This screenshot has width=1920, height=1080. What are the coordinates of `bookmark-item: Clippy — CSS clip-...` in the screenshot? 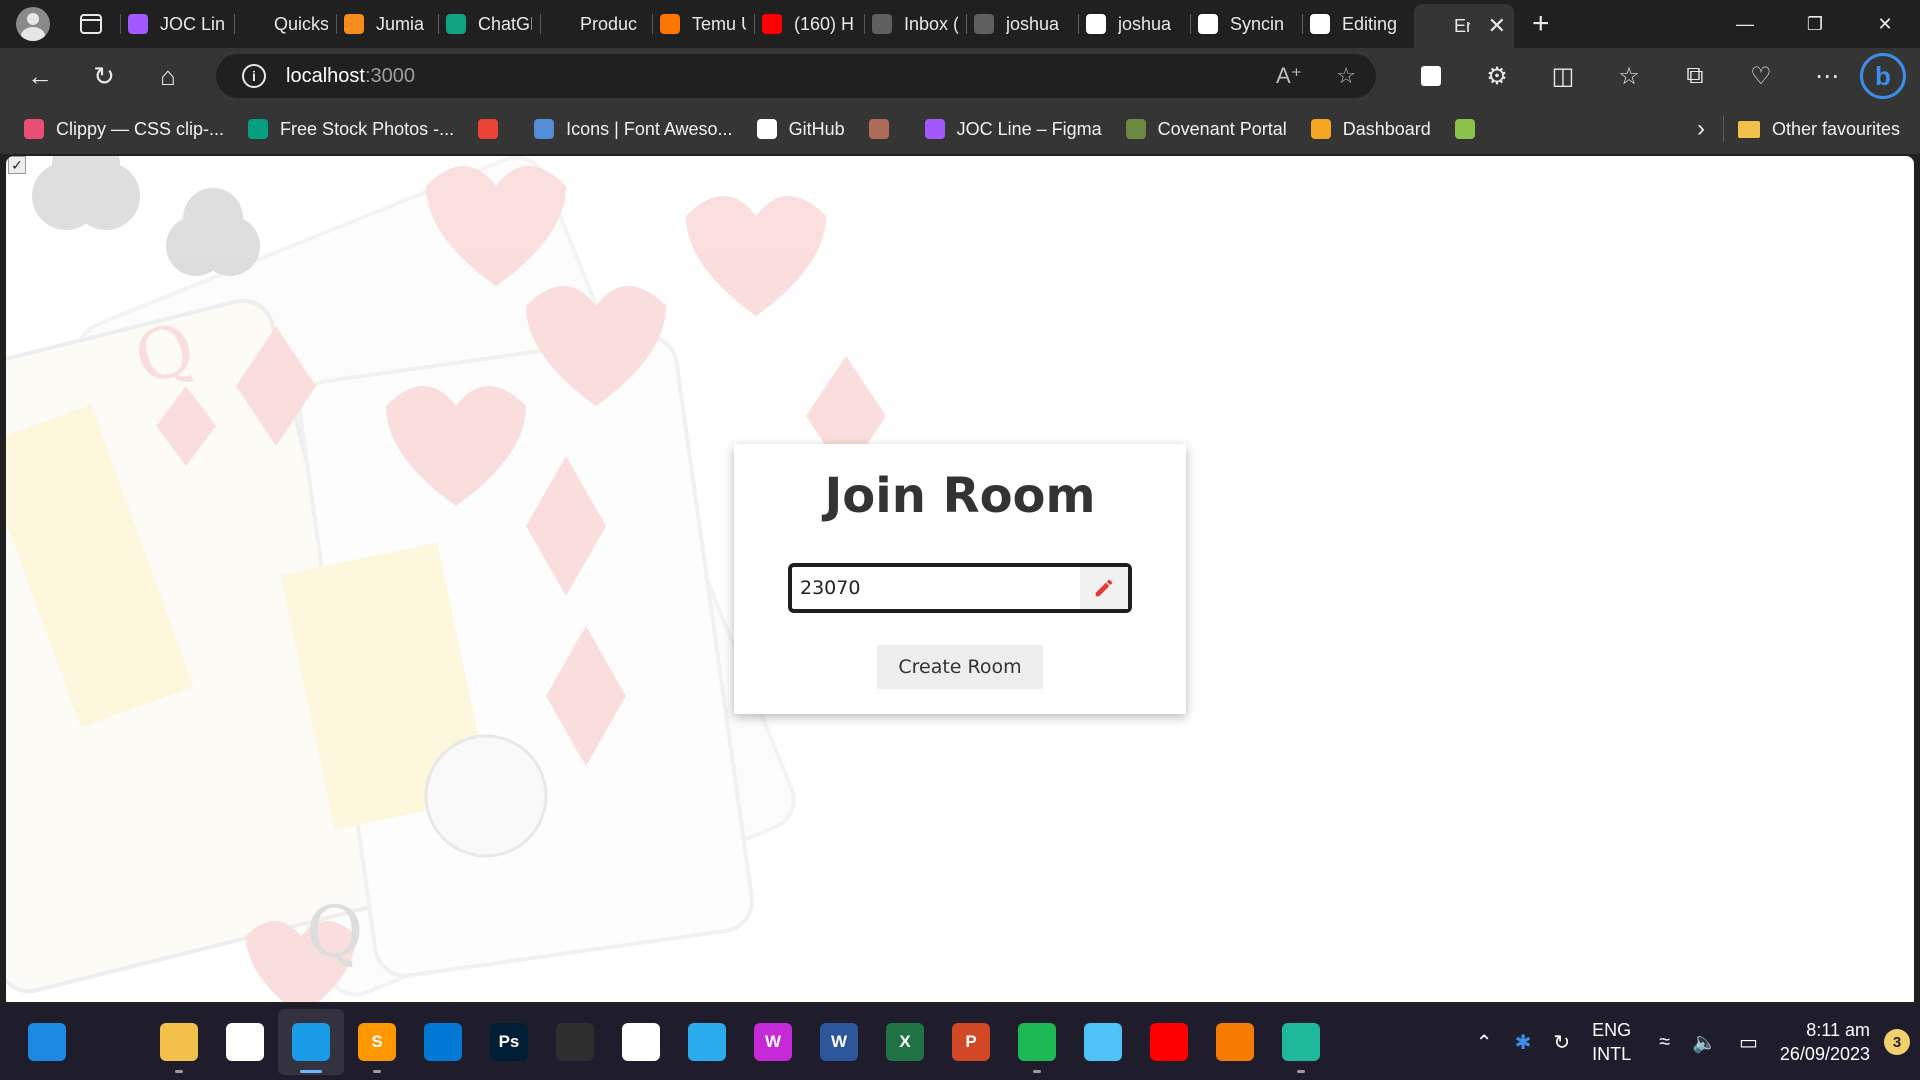 It's located at (124, 129).